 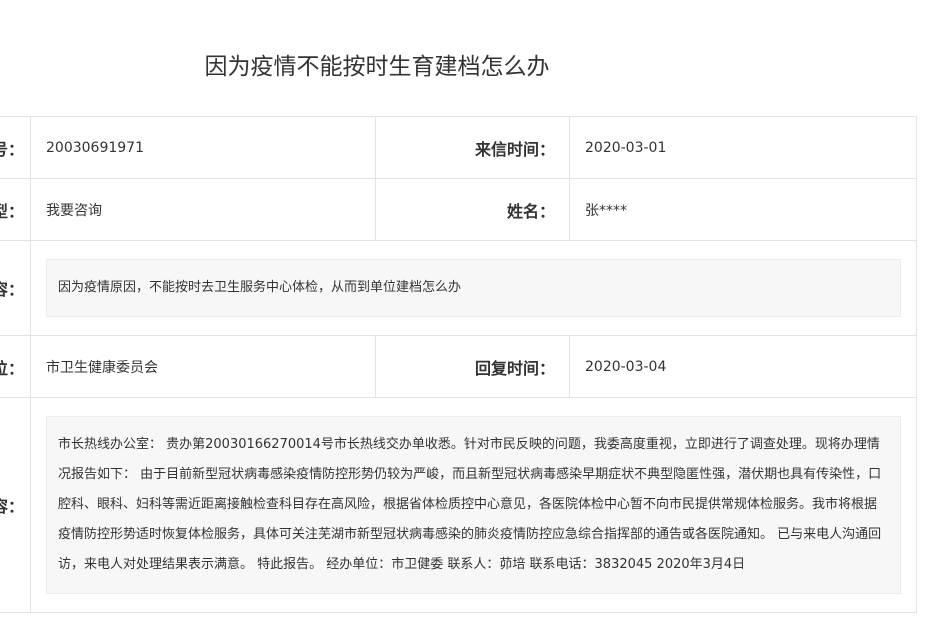 I want to click on field-label: 回复时间：, so click(x=473, y=366).